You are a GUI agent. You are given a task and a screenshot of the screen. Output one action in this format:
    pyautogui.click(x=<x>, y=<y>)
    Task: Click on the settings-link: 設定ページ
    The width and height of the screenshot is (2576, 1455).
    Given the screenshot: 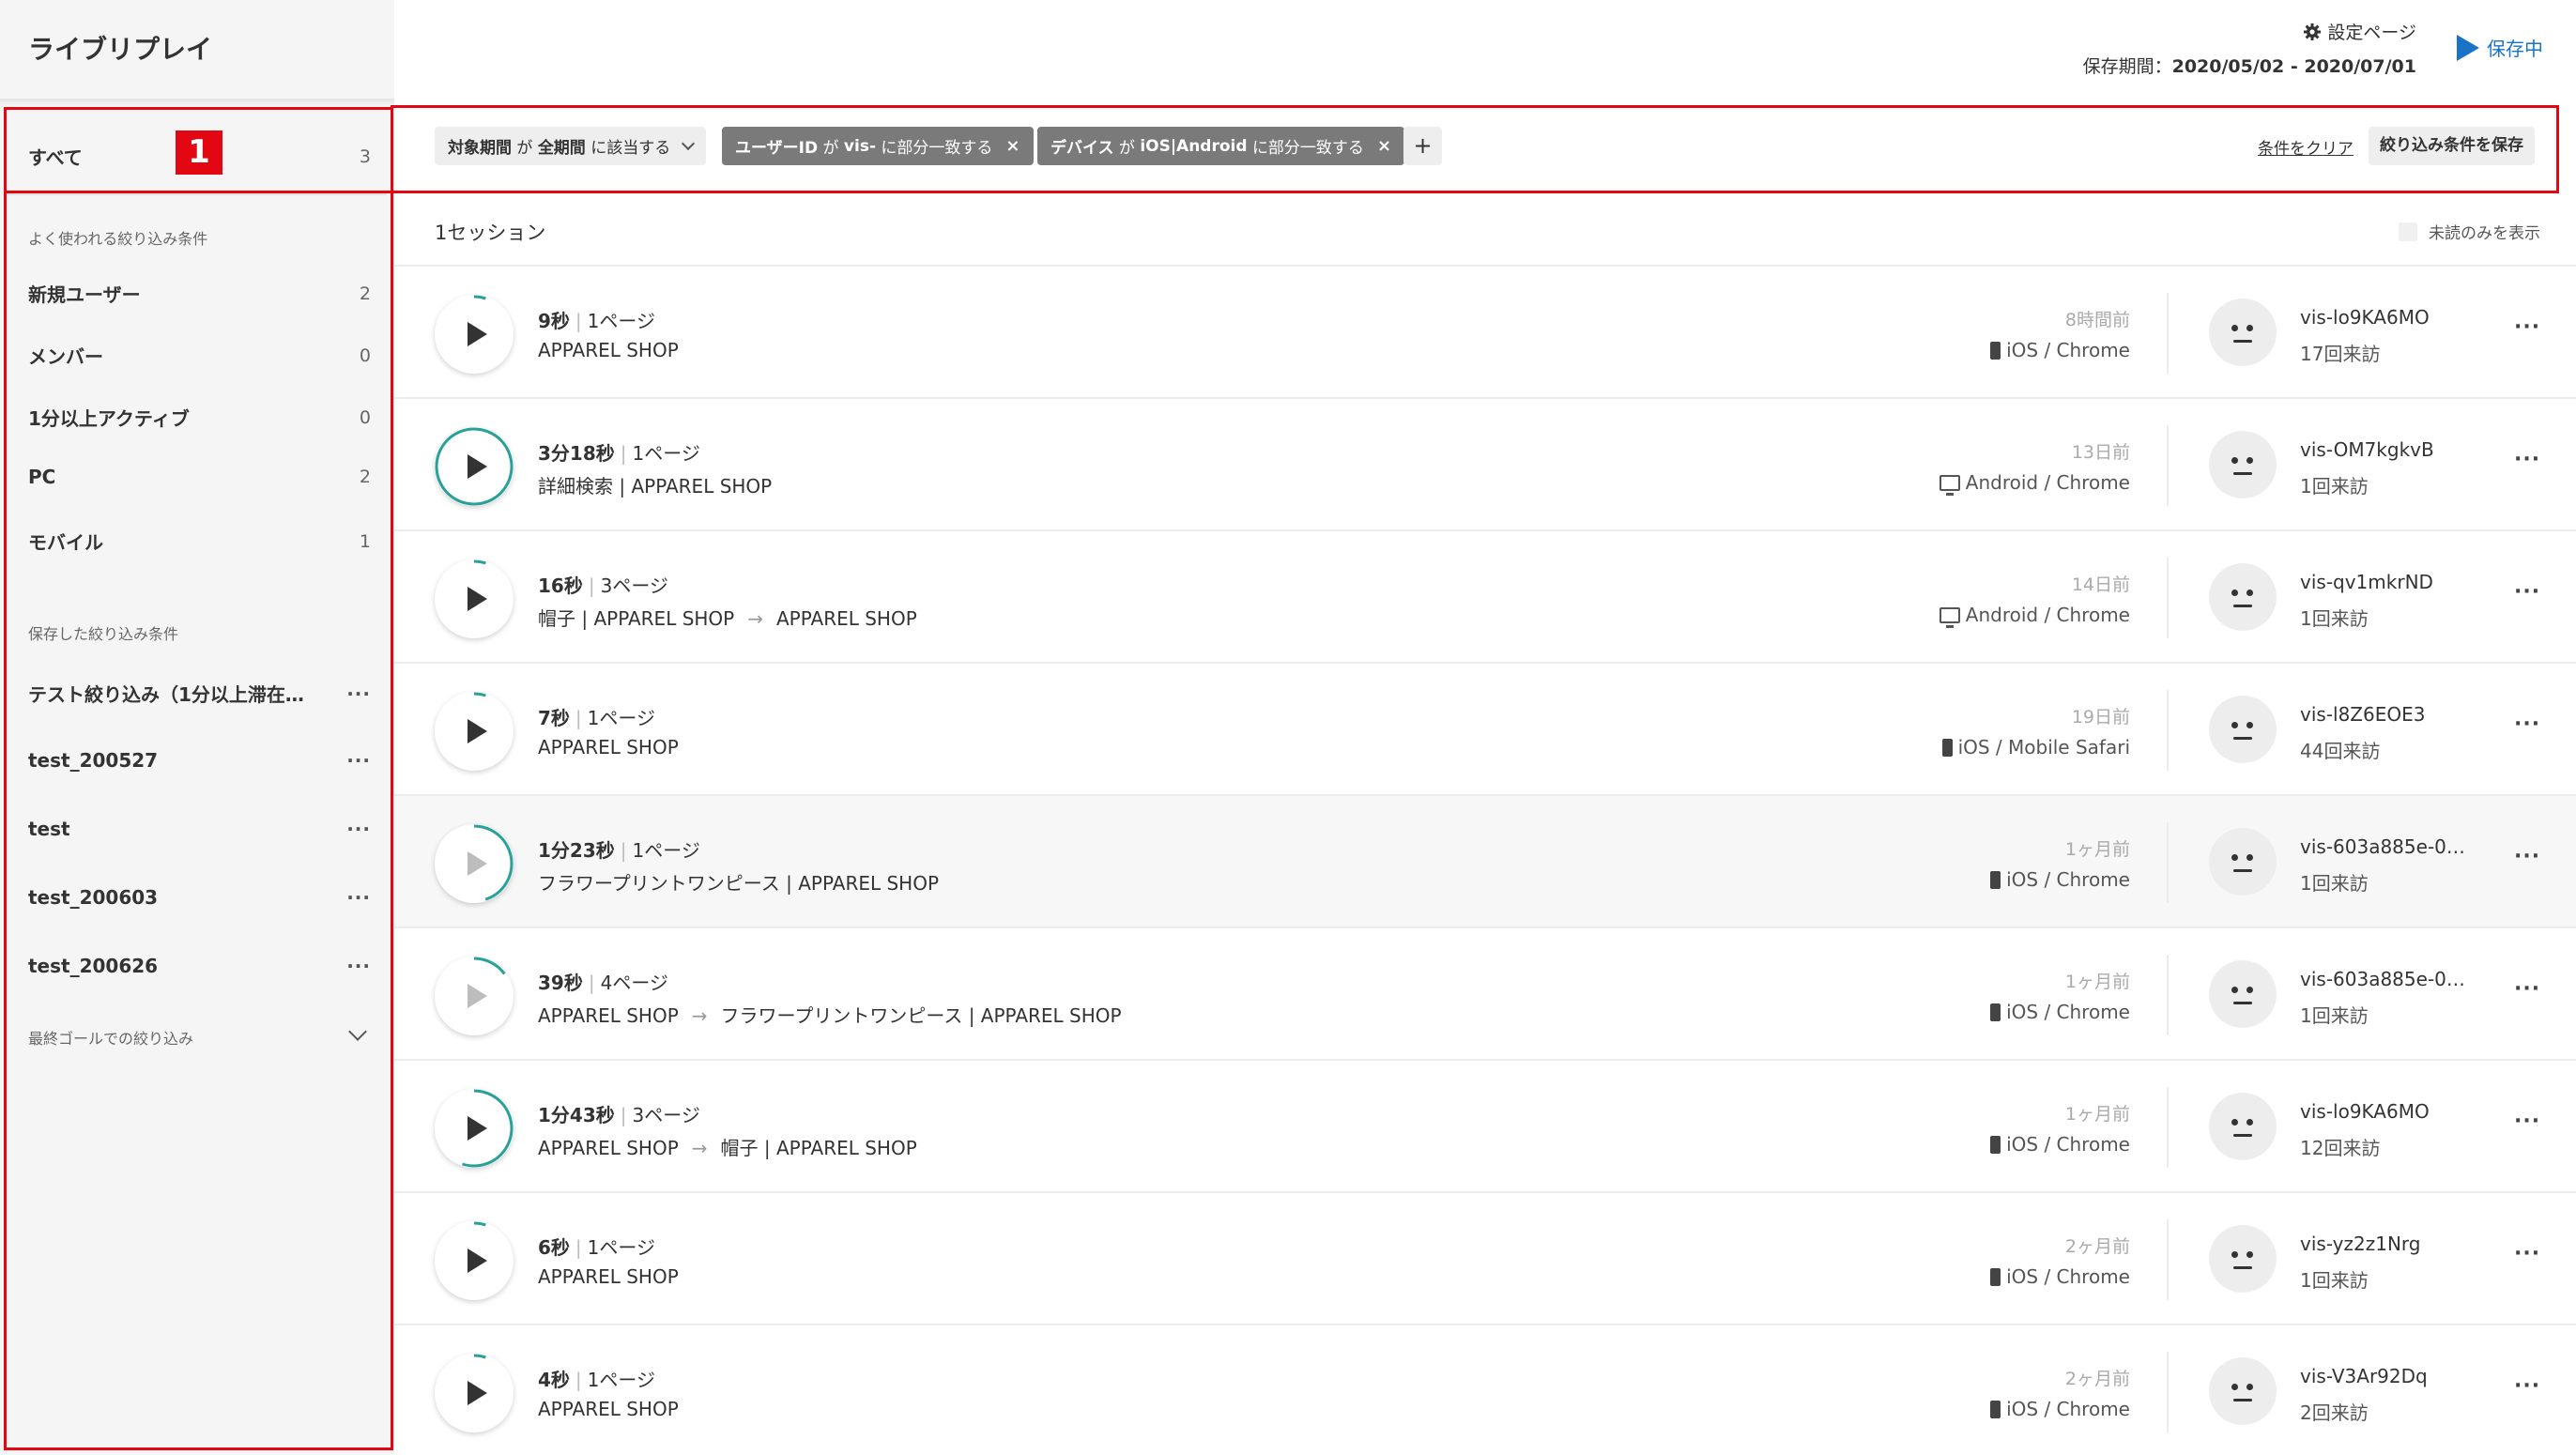 What is the action you would take?
    pyautogui.click(x=2360, y=31)
    